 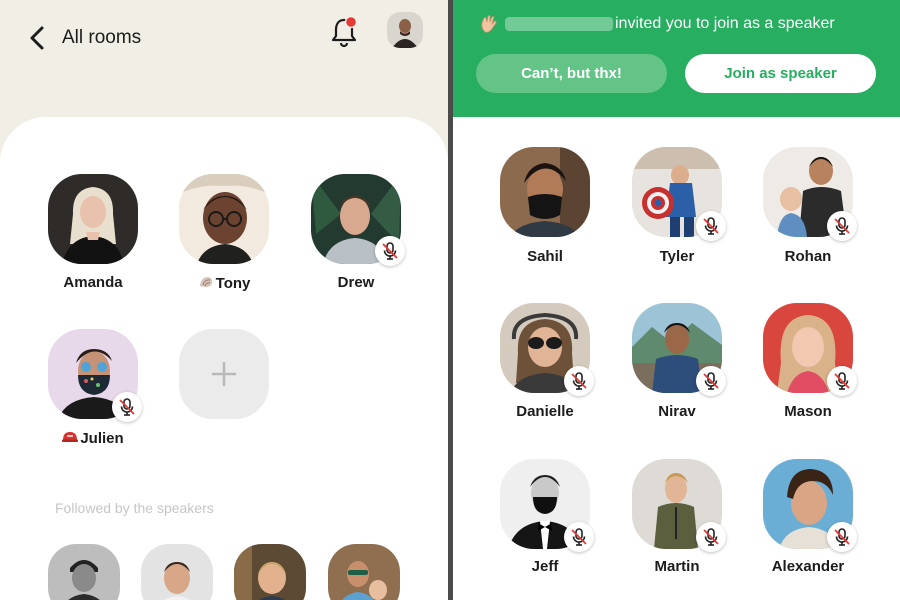 What do you see at coordinates (489, 24) in the screenshot?
I see `waving-hand-icon` at bounding box center [489, 24].